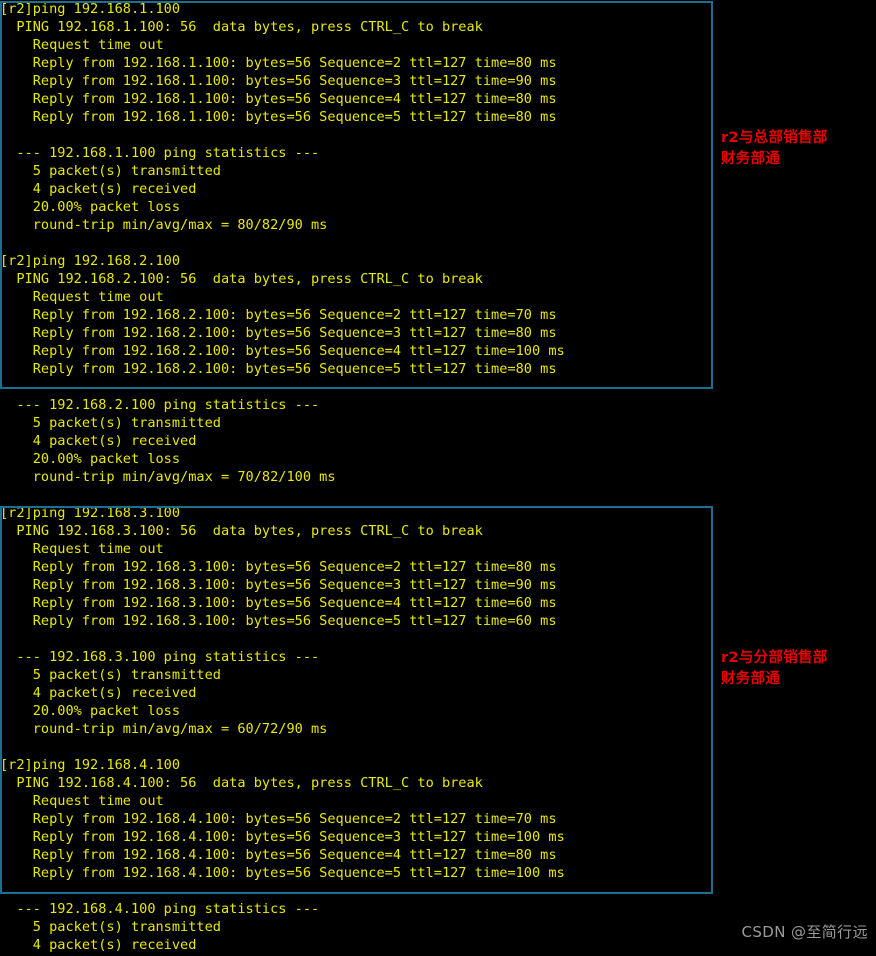 Image resolution: width=876 pixels, height=956 pixels. What do you see at coordinates (160, 405) in the screenshot?
I see `terminal-line: --- 192.168.2.100 ping statistics ---` at bounding box center [160, 405].